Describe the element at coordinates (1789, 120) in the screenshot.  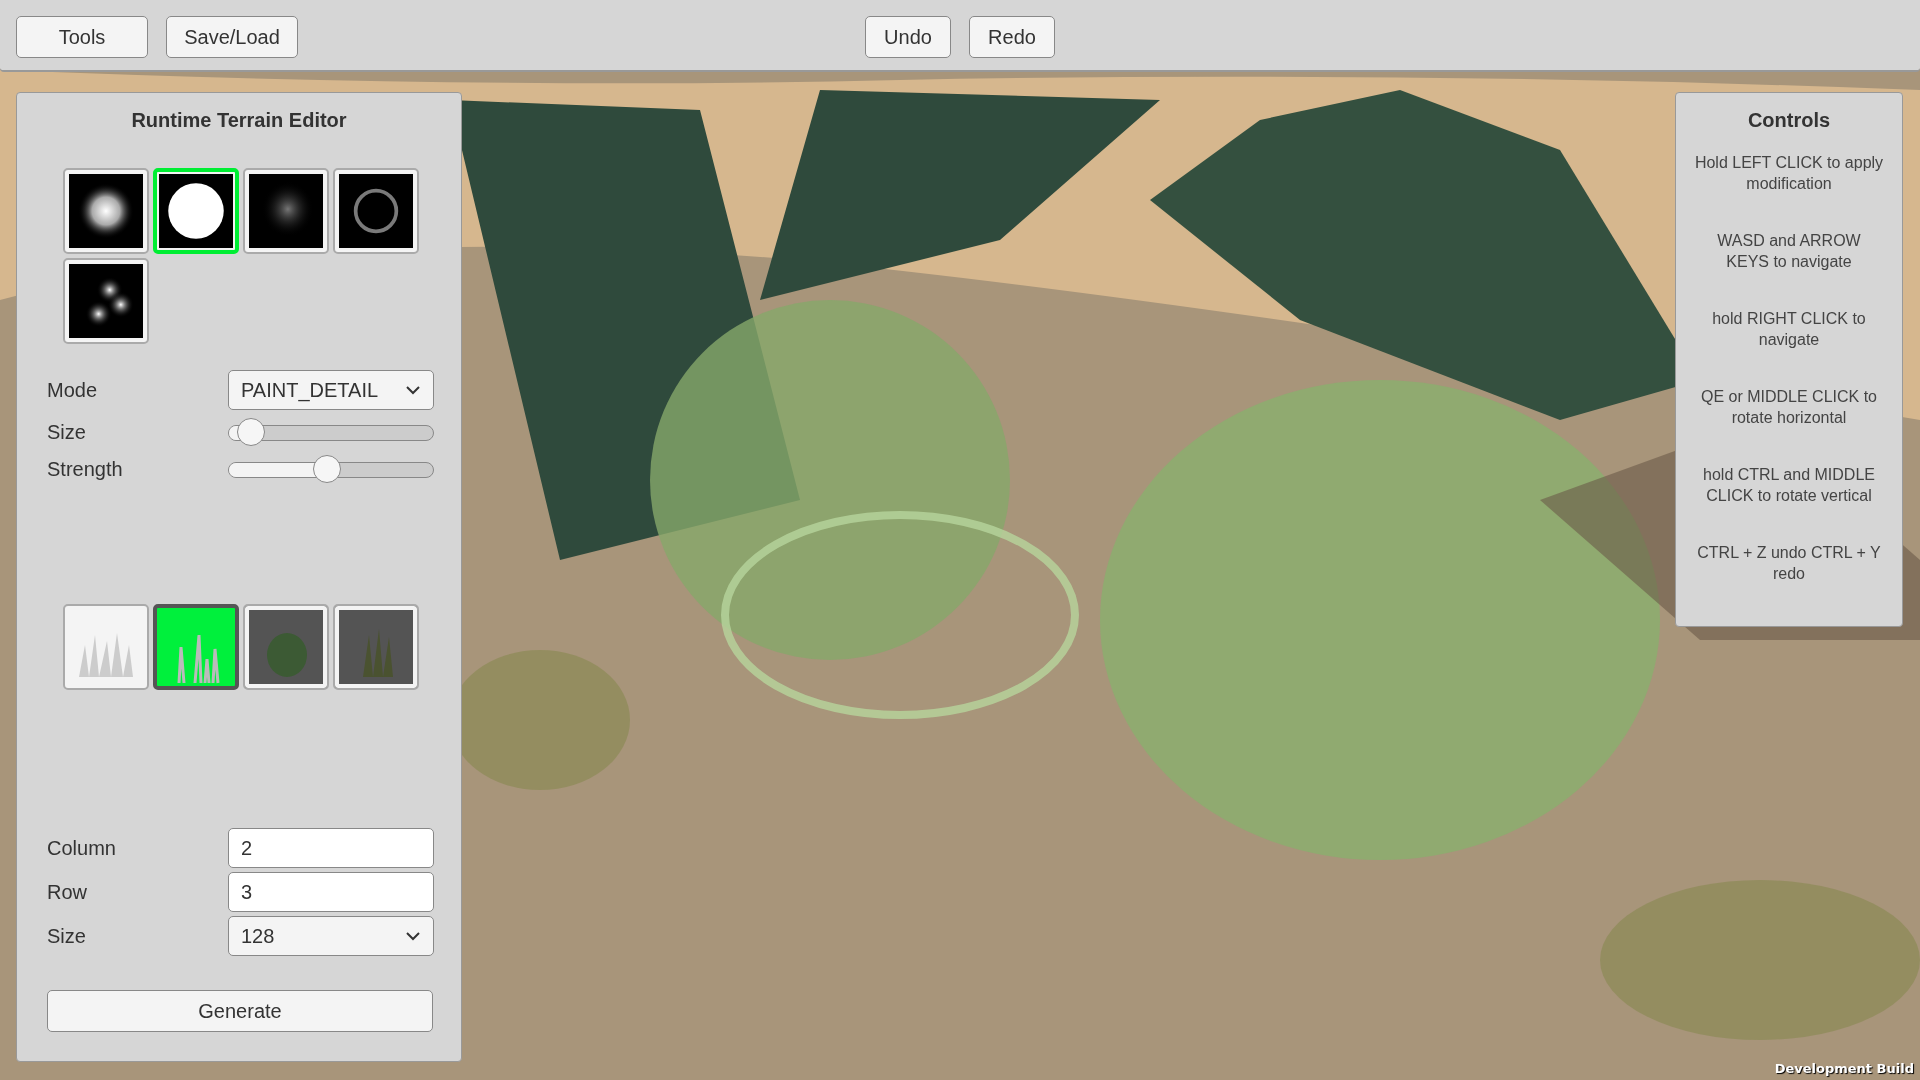
I see `panel-title: Controls` at that location.